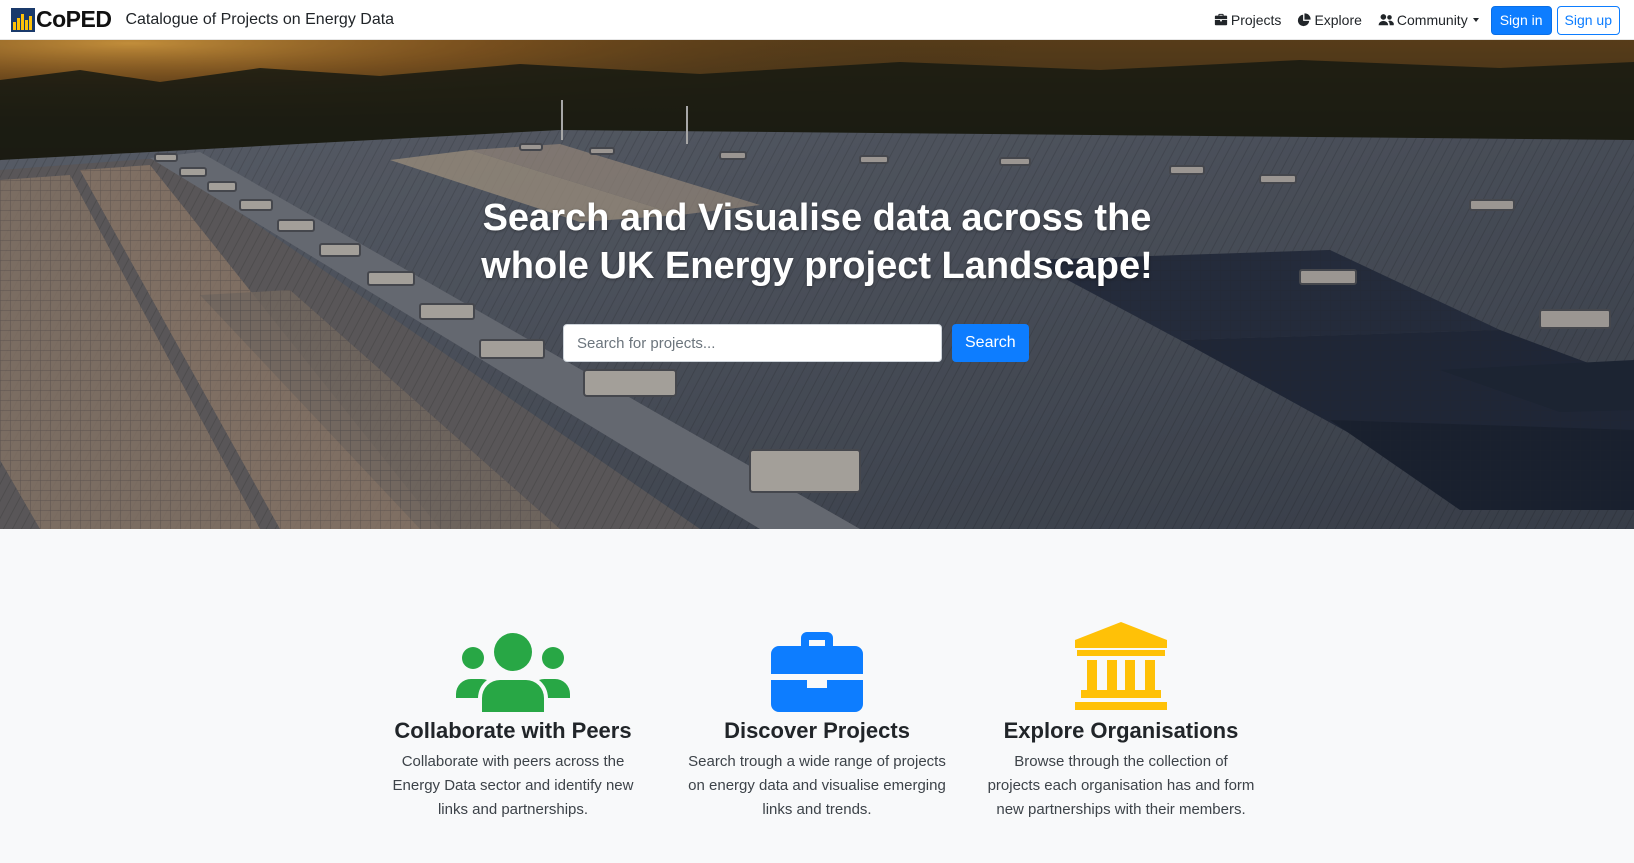  I want to click on landmark-icon, so click(1121, 666).